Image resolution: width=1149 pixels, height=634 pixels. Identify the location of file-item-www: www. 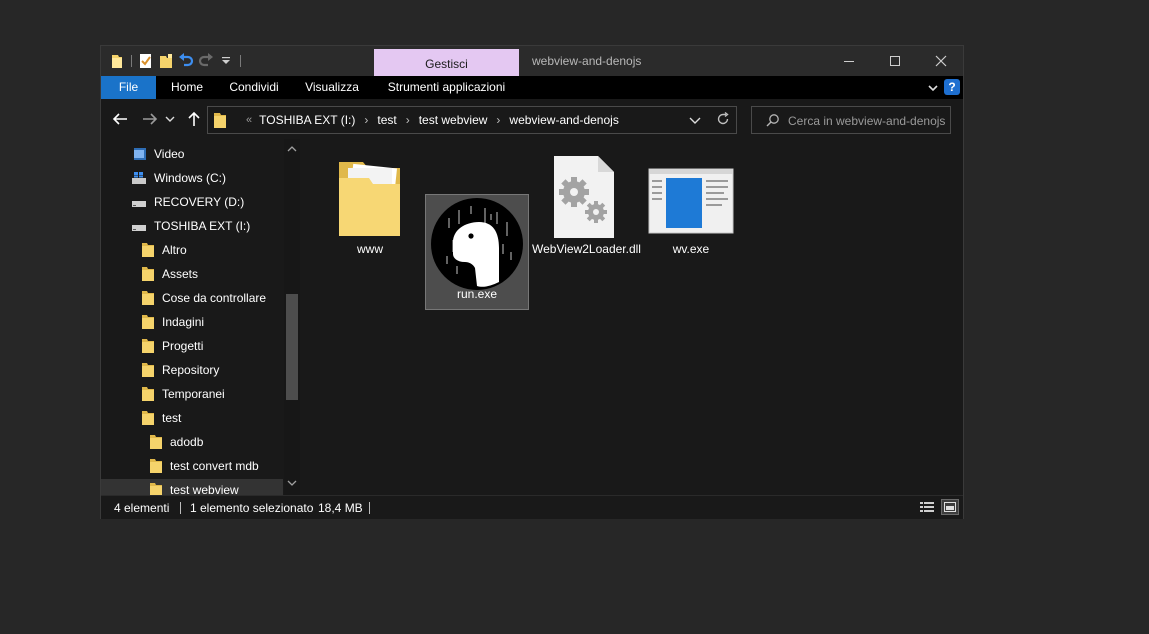
(370, 208).